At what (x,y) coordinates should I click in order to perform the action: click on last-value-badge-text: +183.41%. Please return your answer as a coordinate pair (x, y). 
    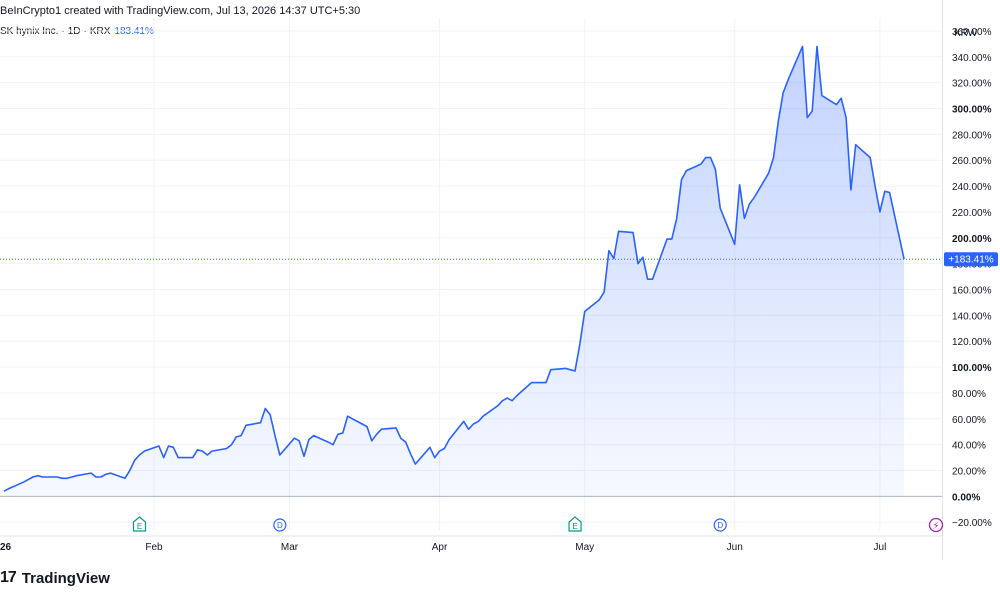
    Looking at the image, I should click on (970, 260).